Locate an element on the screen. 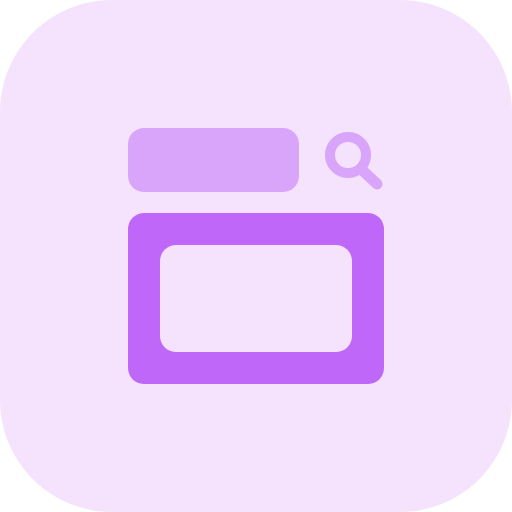 Image resolution: width=512 pixels, height=512 pixels. search-bar-shape is located at coordinates (213, 160).